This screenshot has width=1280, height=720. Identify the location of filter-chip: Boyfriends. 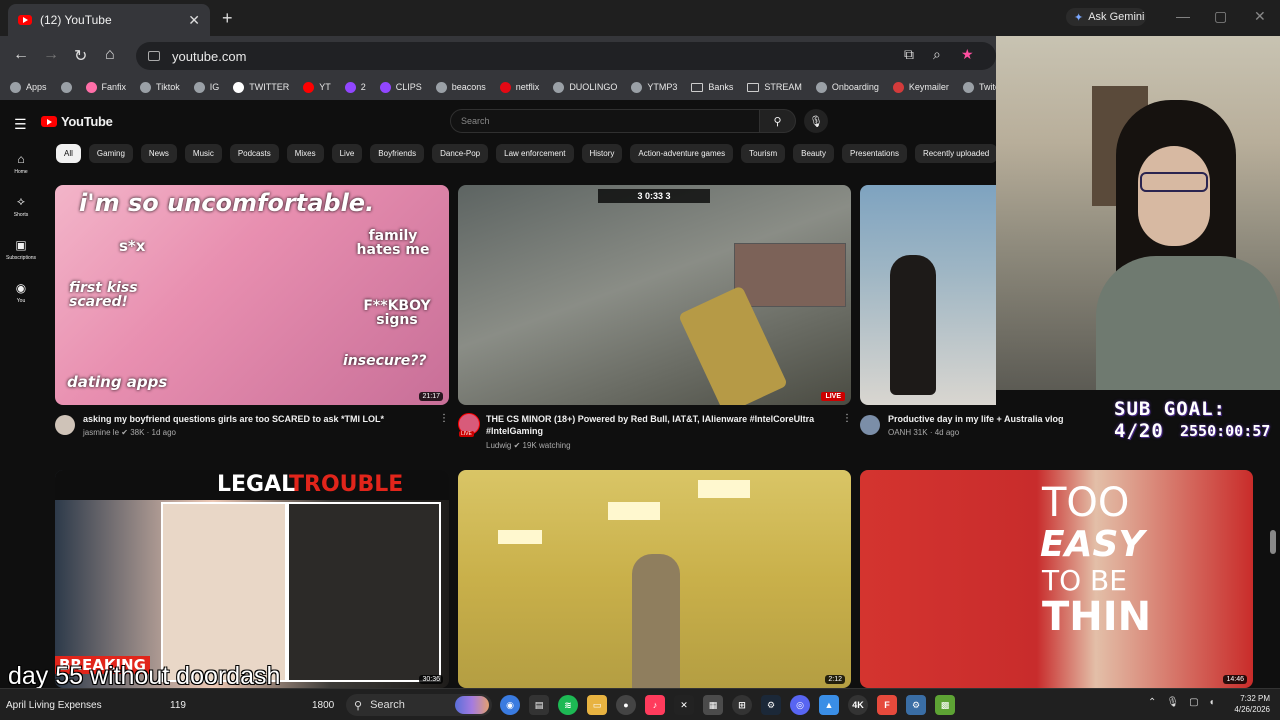
(397, 153).